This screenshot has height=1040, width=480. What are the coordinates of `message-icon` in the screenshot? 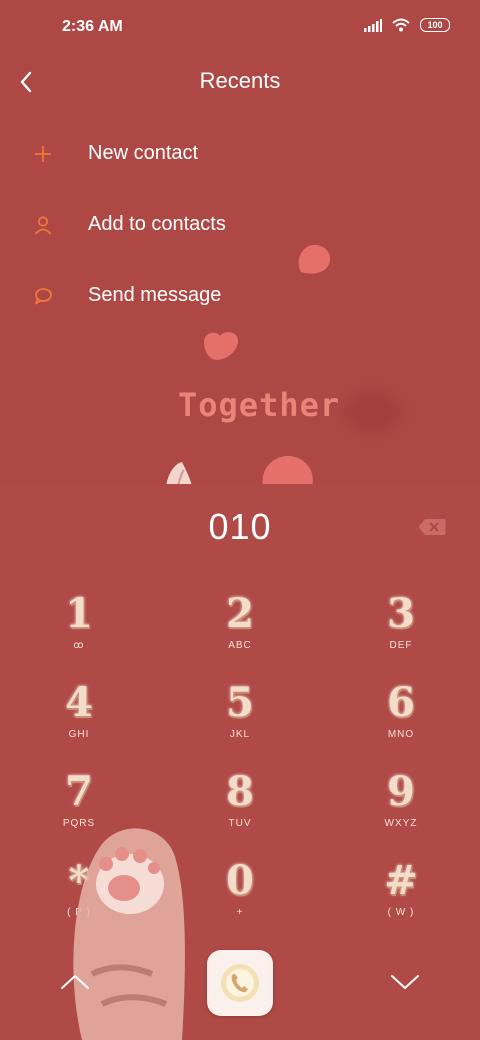 It's located at (43, 296).